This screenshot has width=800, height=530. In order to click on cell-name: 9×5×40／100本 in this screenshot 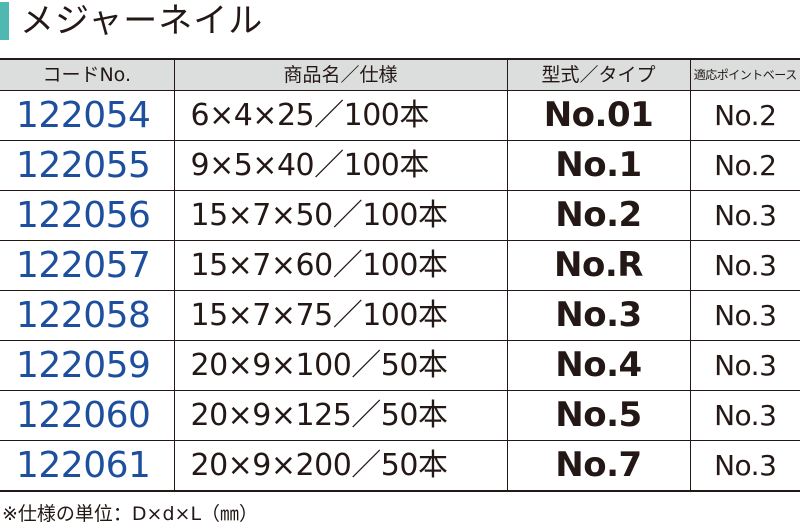, I will do `click(340, 165)`.